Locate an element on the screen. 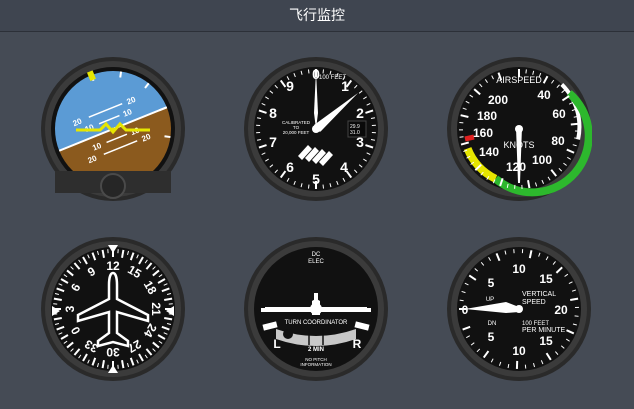 This screenshot has height=409, width=634. airspeed-number: 180 is located at coordinates (487, 116).